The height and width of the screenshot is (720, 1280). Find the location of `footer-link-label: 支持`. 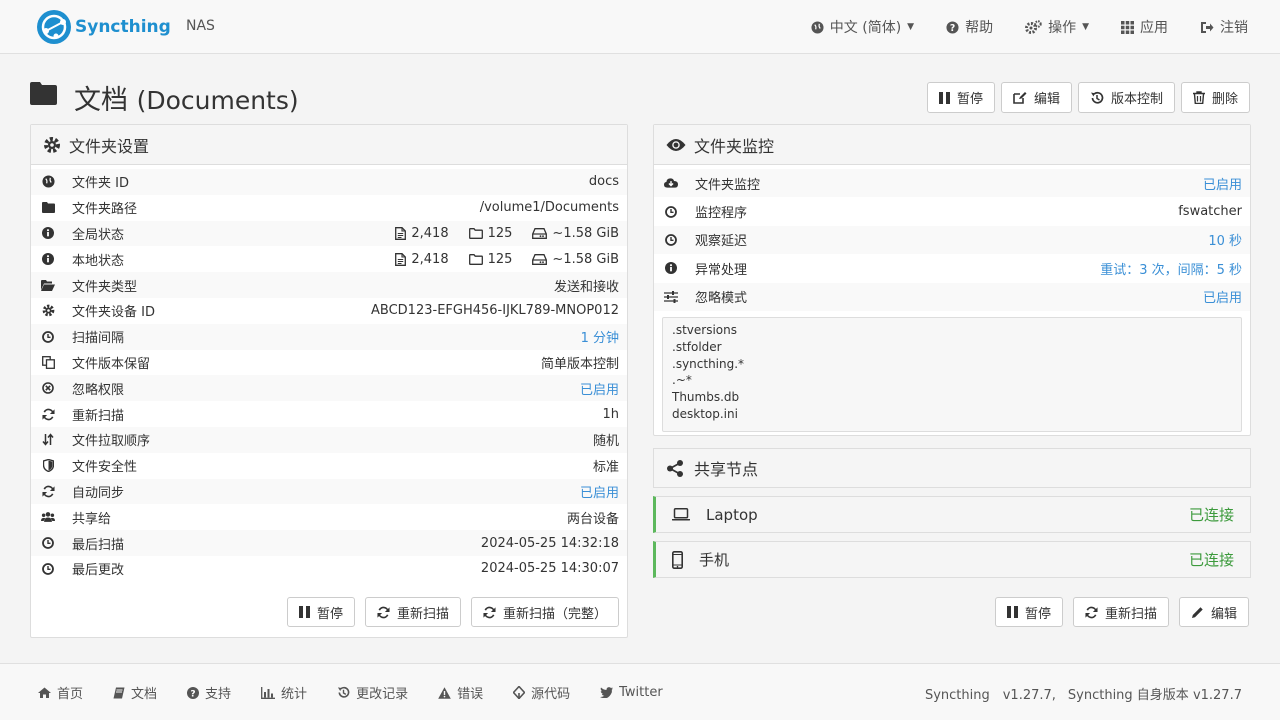

footer-link-label: 支持 is located at coordinates (218, 694).